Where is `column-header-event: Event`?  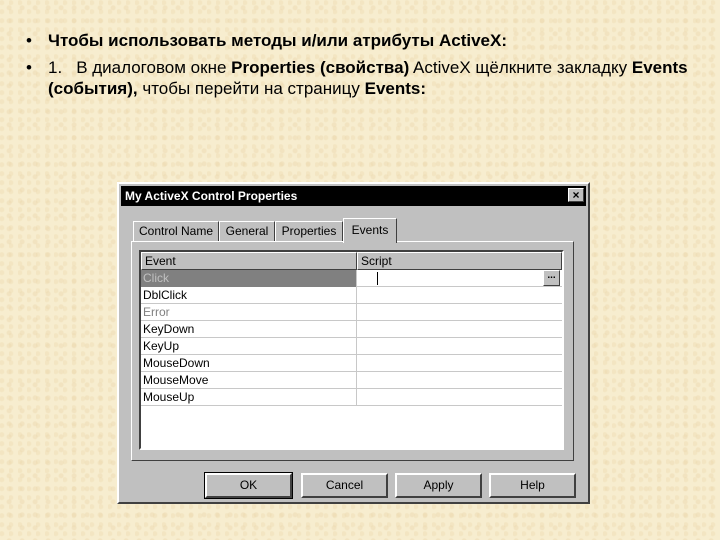
column-header-event: Event is located at coordinates (249, 261).